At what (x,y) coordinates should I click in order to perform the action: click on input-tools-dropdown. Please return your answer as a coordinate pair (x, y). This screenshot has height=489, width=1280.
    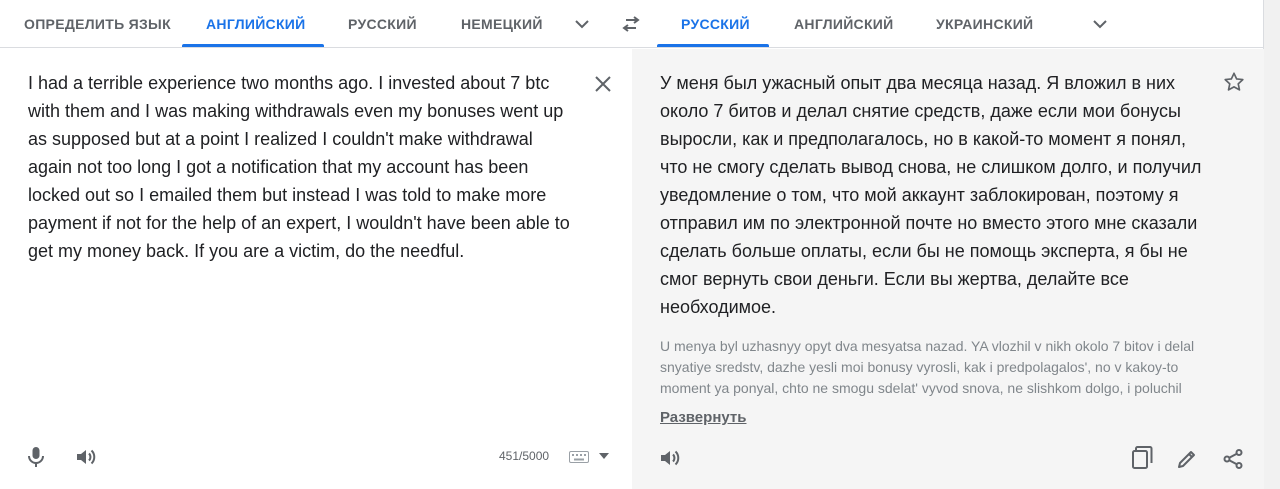
    Looking at the image, I should click on (604, 456).